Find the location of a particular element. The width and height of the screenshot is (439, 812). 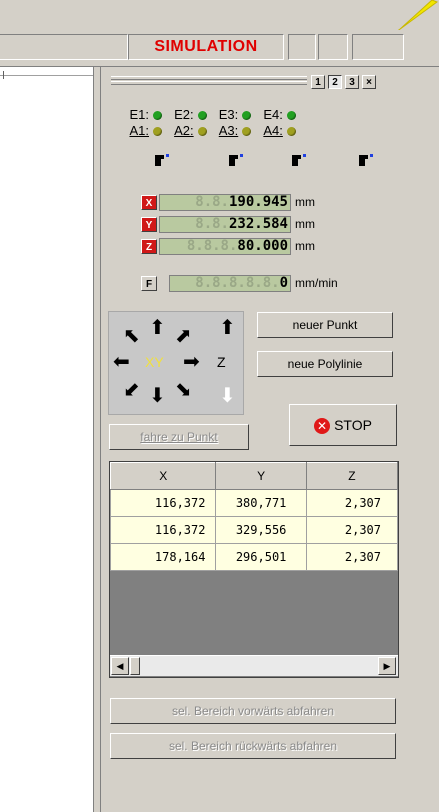

table-row: 116,372 380,771 2,307 is located at coordinates (254, 503).